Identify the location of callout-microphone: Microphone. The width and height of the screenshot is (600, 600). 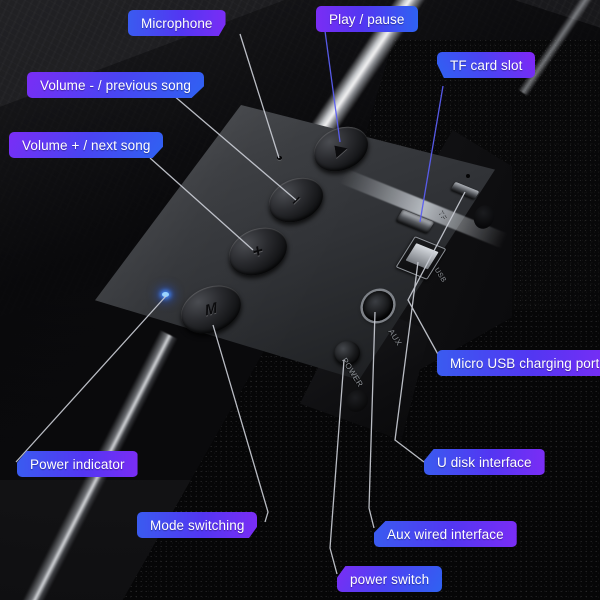
(177, 23).